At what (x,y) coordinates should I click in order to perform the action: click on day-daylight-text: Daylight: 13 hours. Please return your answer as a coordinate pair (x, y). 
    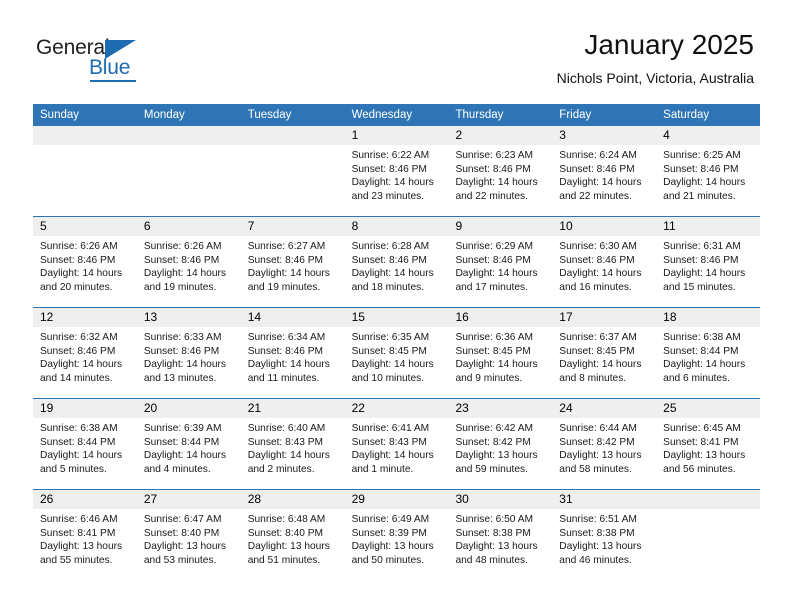
    Looking at the image, I should click on (392, 547).